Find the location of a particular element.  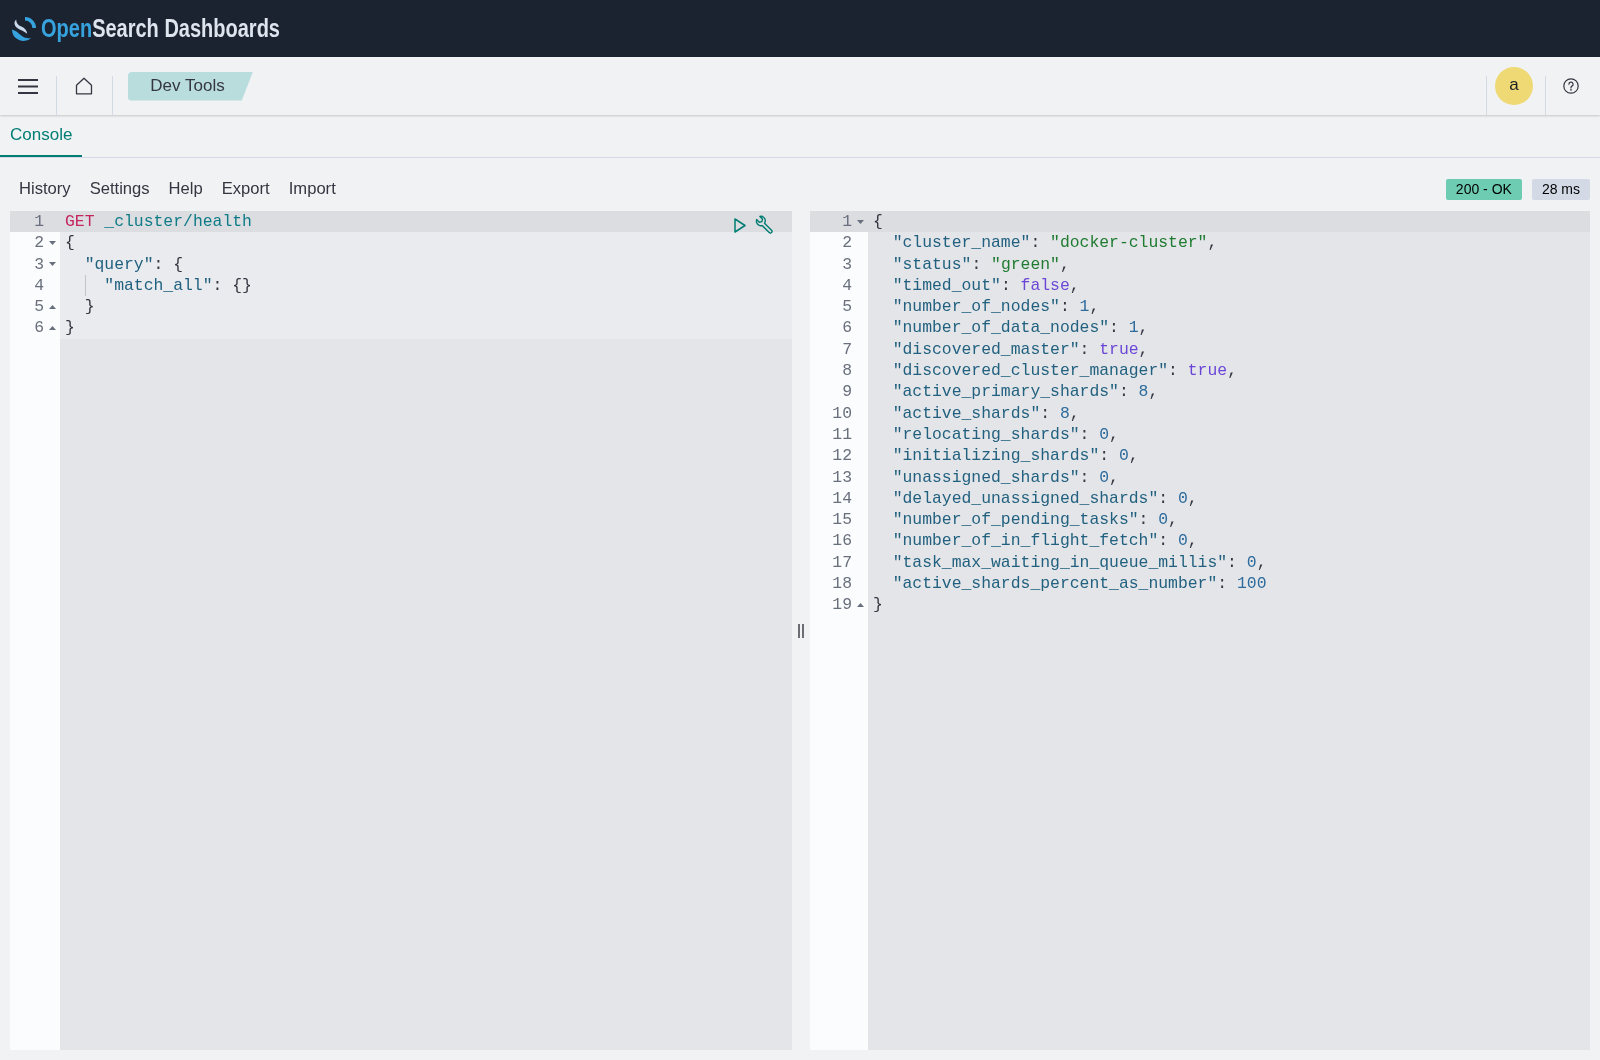

code-line: "number_of_in_flight_fetch": 0, is located at coordinates (1045, 541).